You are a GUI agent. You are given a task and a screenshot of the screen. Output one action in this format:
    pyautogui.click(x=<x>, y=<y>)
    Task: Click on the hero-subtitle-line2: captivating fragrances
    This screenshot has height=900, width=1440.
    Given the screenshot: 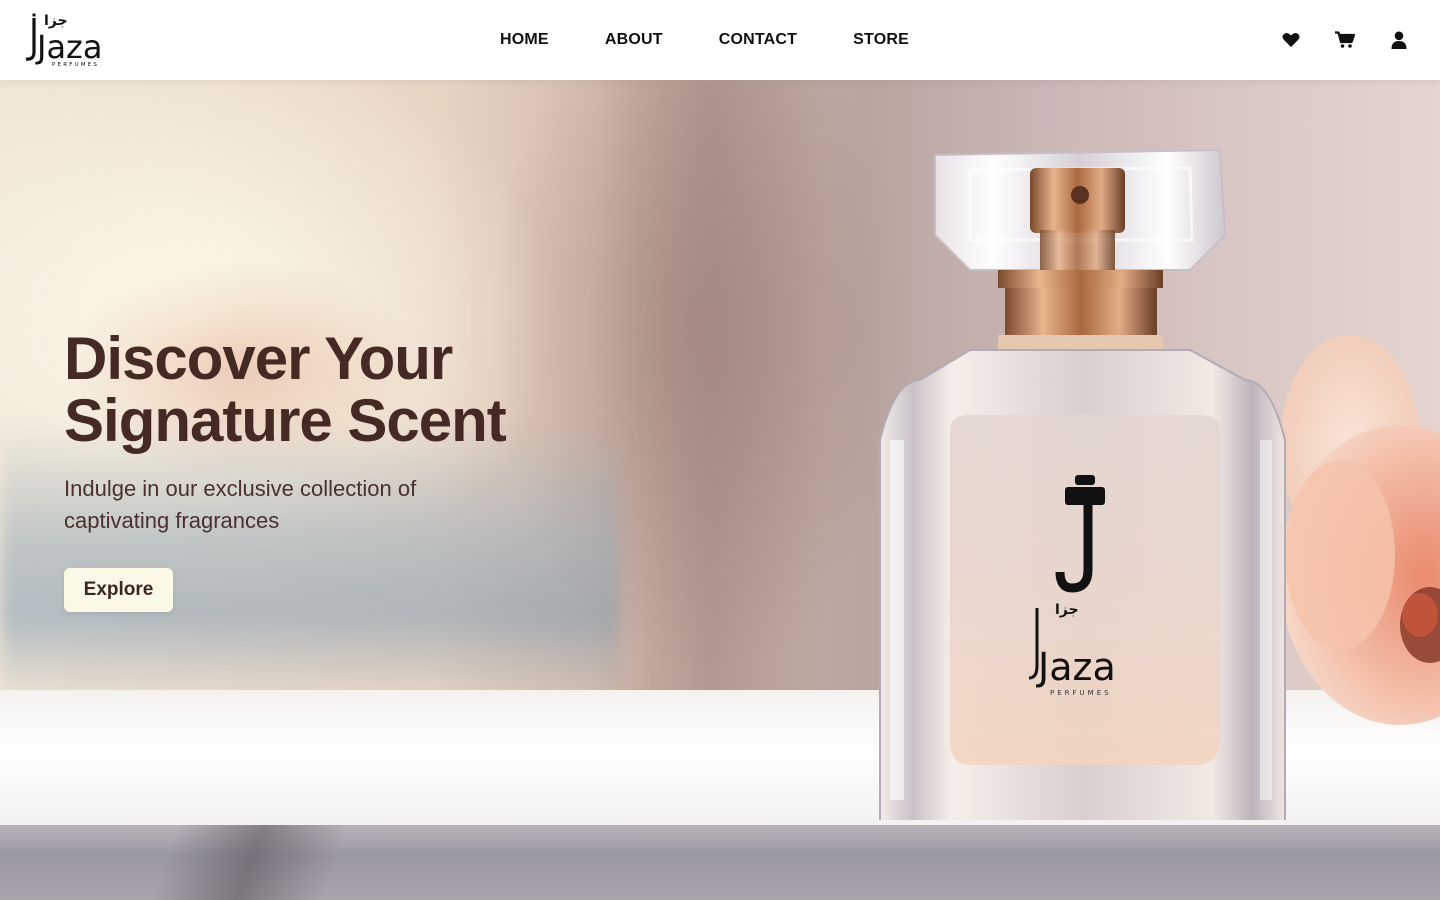 What is the action you would take?
    pyautogui.click(x=172, y=520)
    